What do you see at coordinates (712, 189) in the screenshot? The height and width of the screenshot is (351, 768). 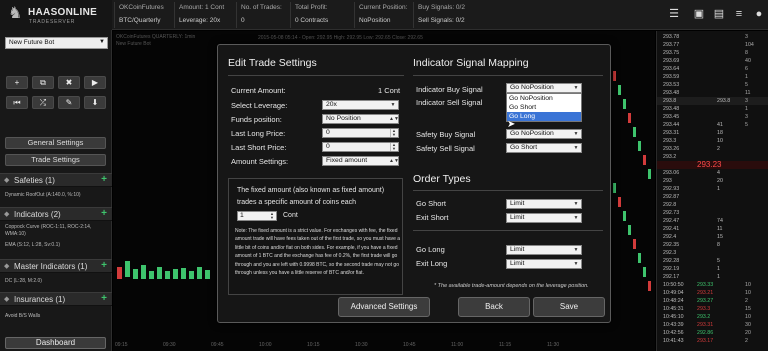 I see `ladder-row: 292.93 1` at bounding box center [712, 189].